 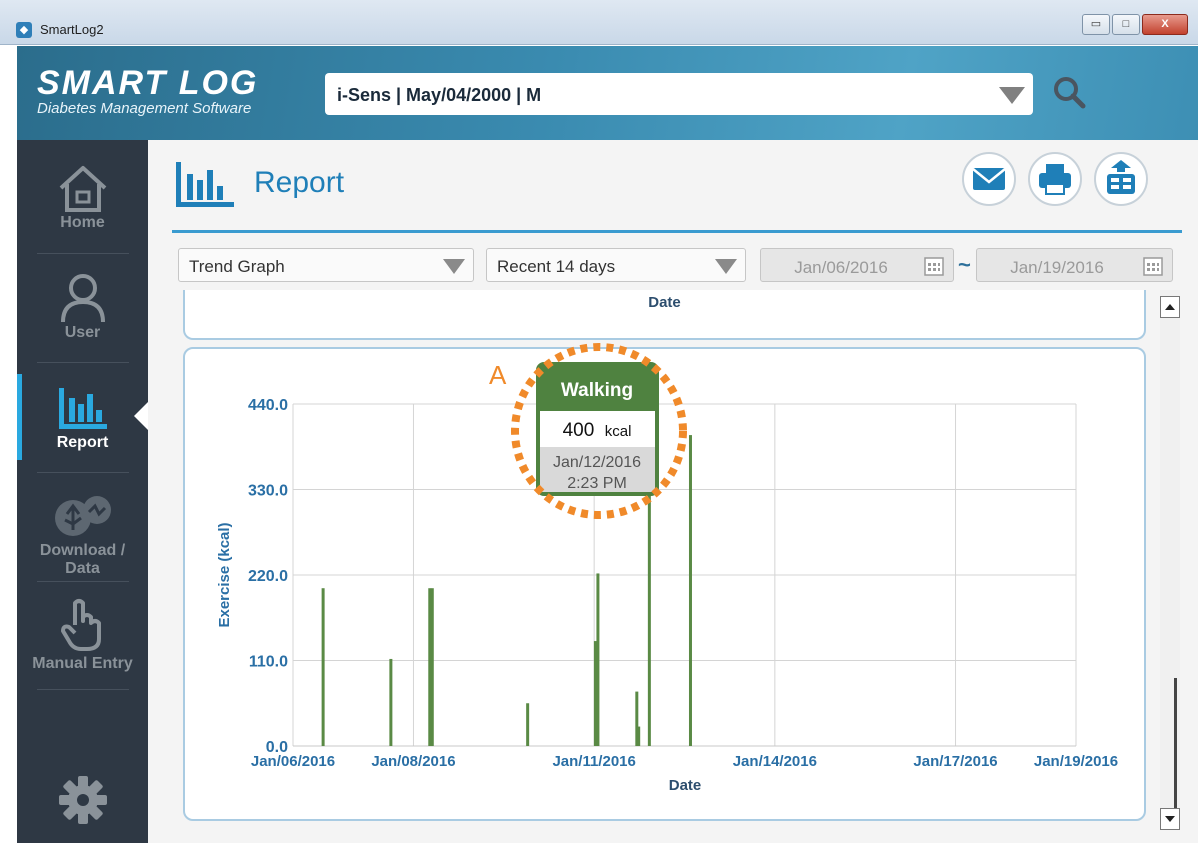 What do you see at coordinates (268, 405) in the screenshot?
I see `y-tick-label: 440.0` at bounding box center [268, 405].